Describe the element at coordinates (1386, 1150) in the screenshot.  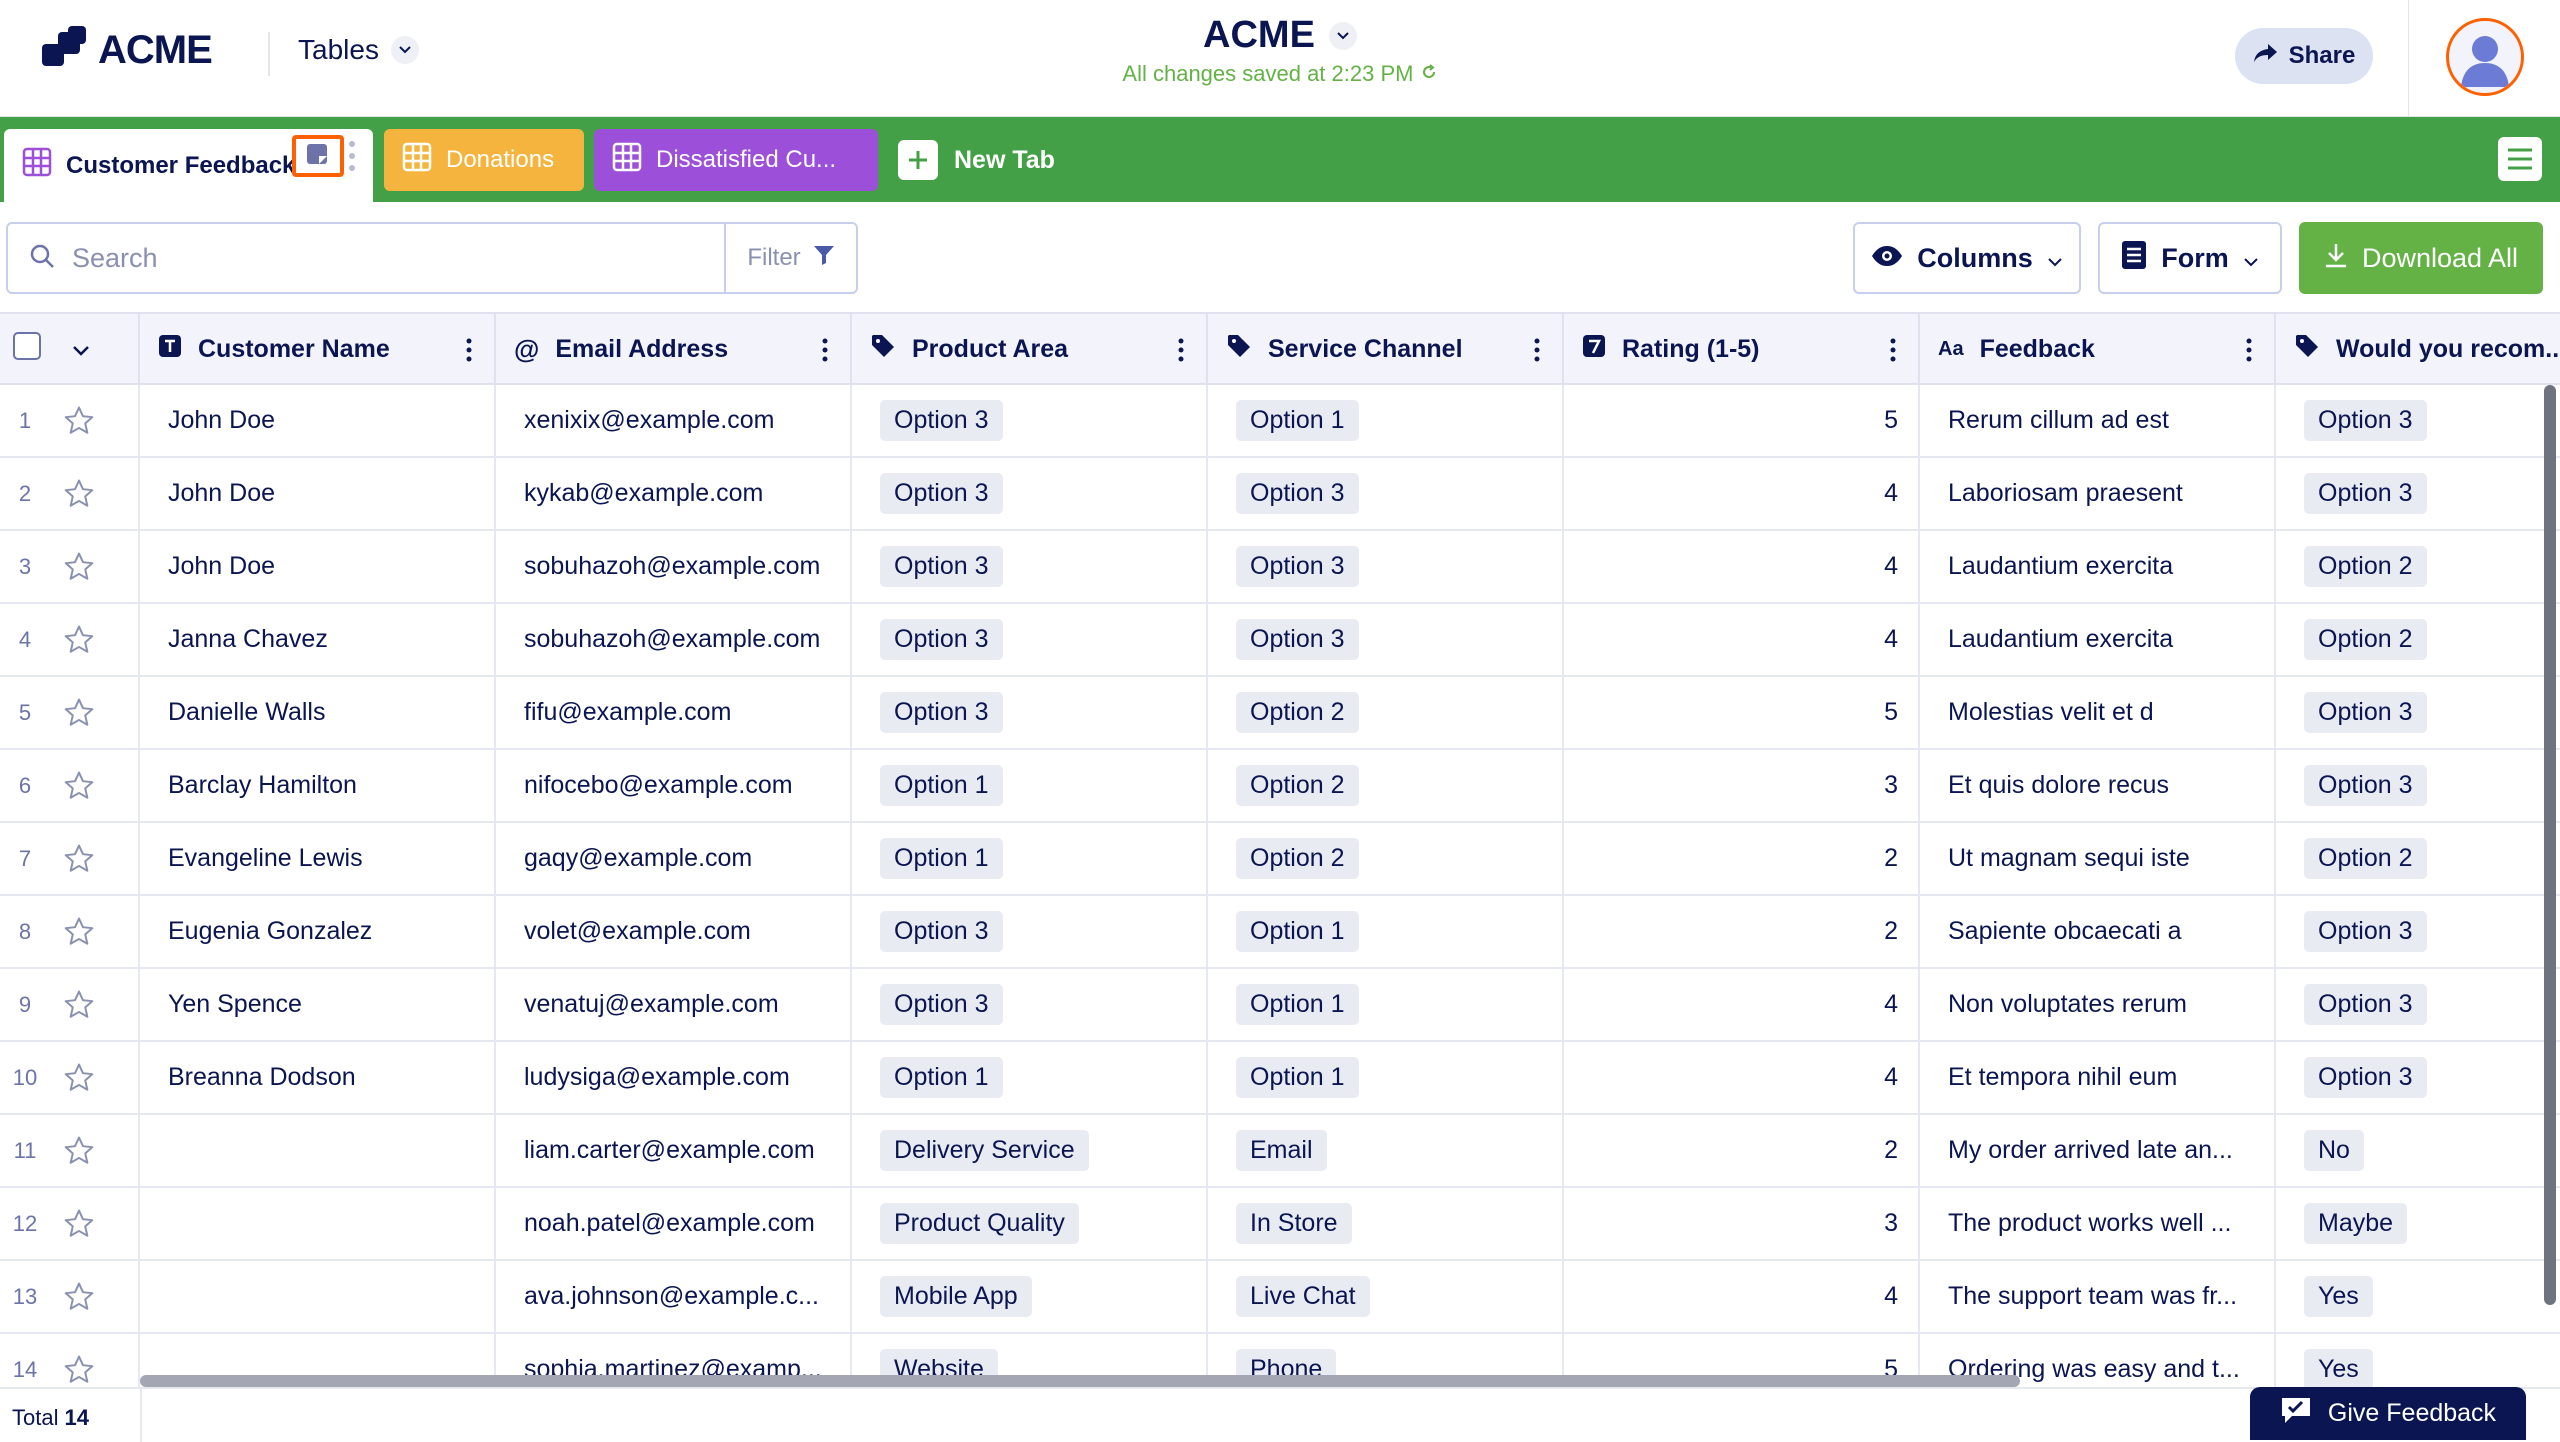
I see `cell-service-channel: Email` at that location.